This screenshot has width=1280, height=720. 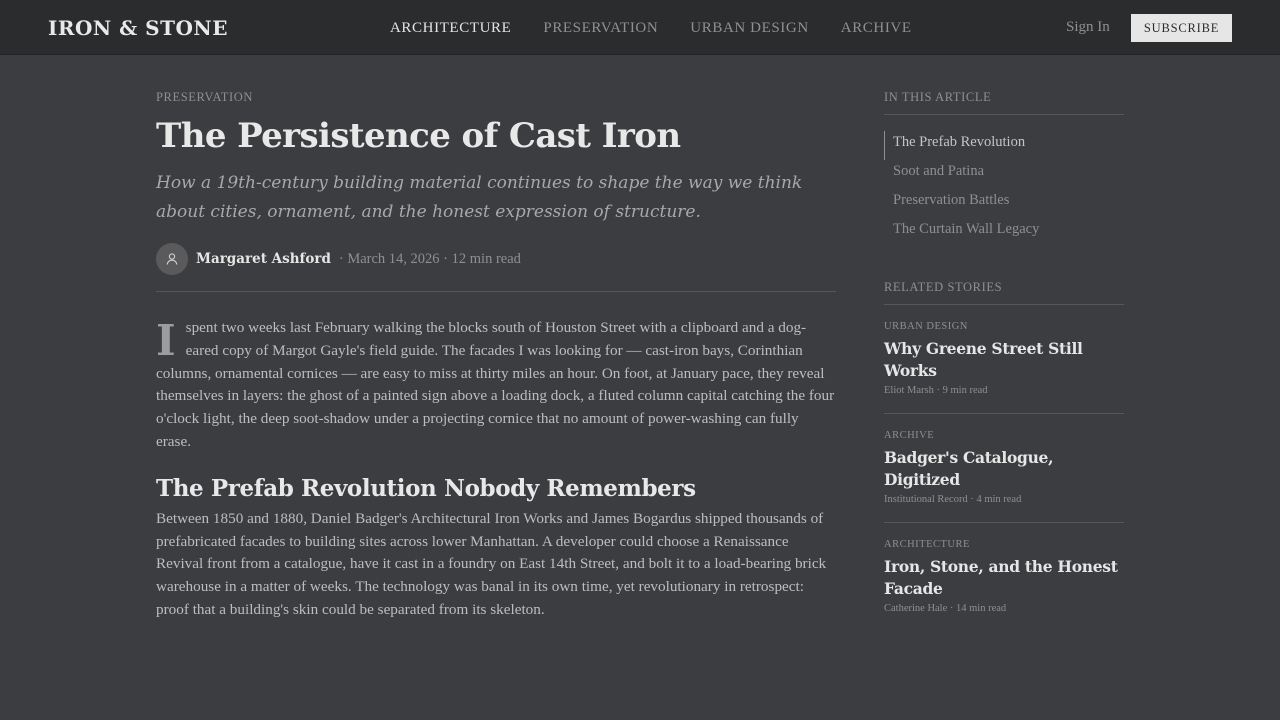 I want to click on story-category: ARCHIVE, so click(x=909, y=435).